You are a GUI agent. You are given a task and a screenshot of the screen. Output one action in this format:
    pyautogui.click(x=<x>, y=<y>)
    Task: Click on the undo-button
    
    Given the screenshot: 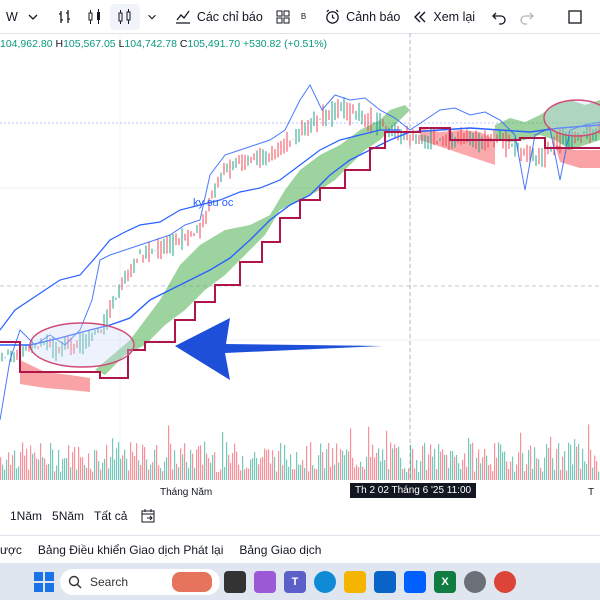 What is the action you would take?
    pyautogui.click(x=499, y=16)
    